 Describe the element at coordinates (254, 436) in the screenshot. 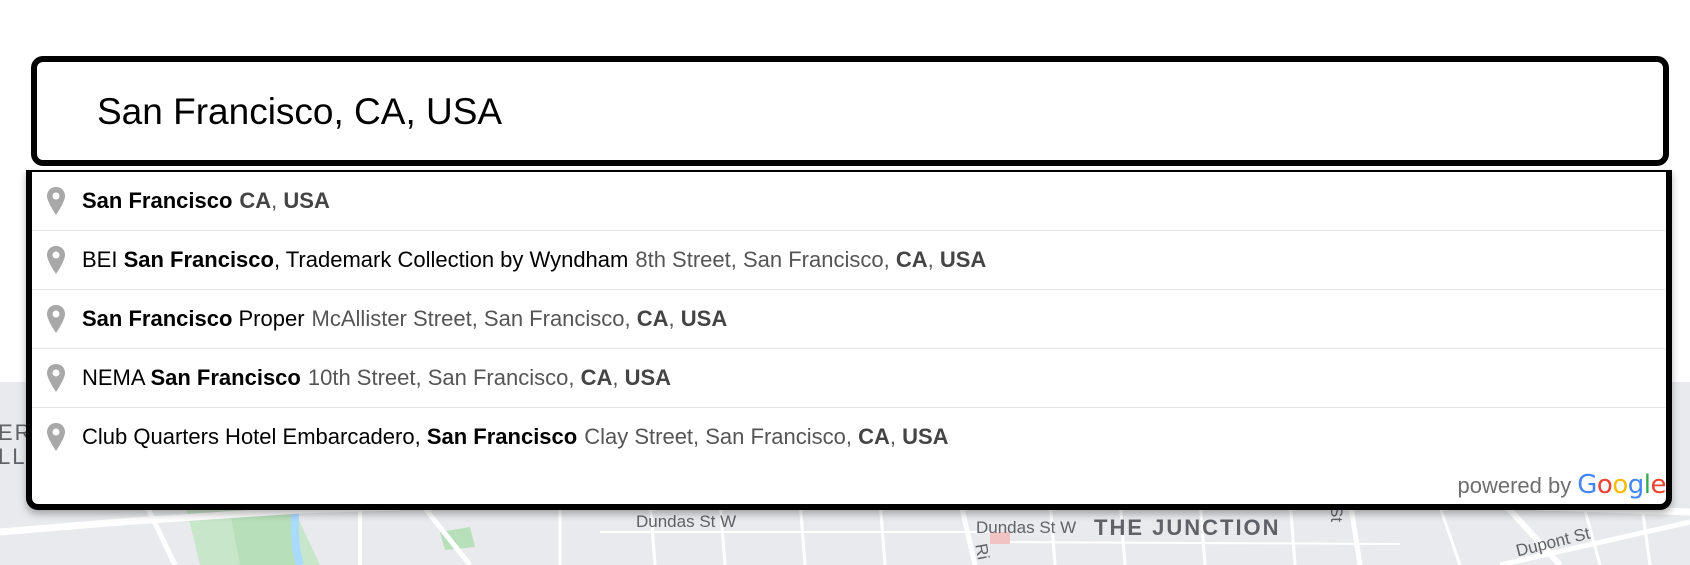

I see `suggestion-text: Club Quarters Hotel Embarcadero,` at that location.